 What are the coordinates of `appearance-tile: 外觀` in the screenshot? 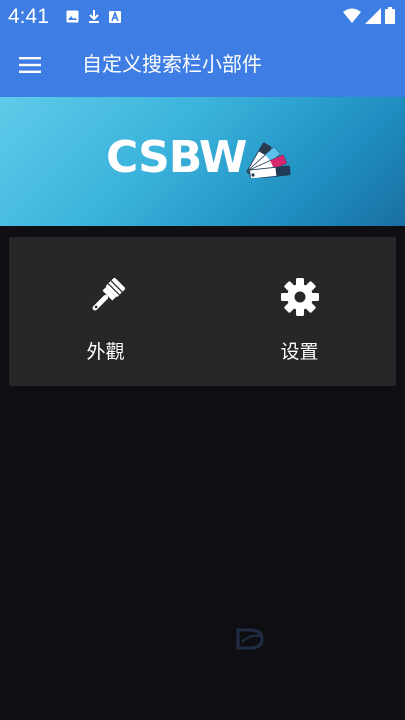 It's located at (105, 311).